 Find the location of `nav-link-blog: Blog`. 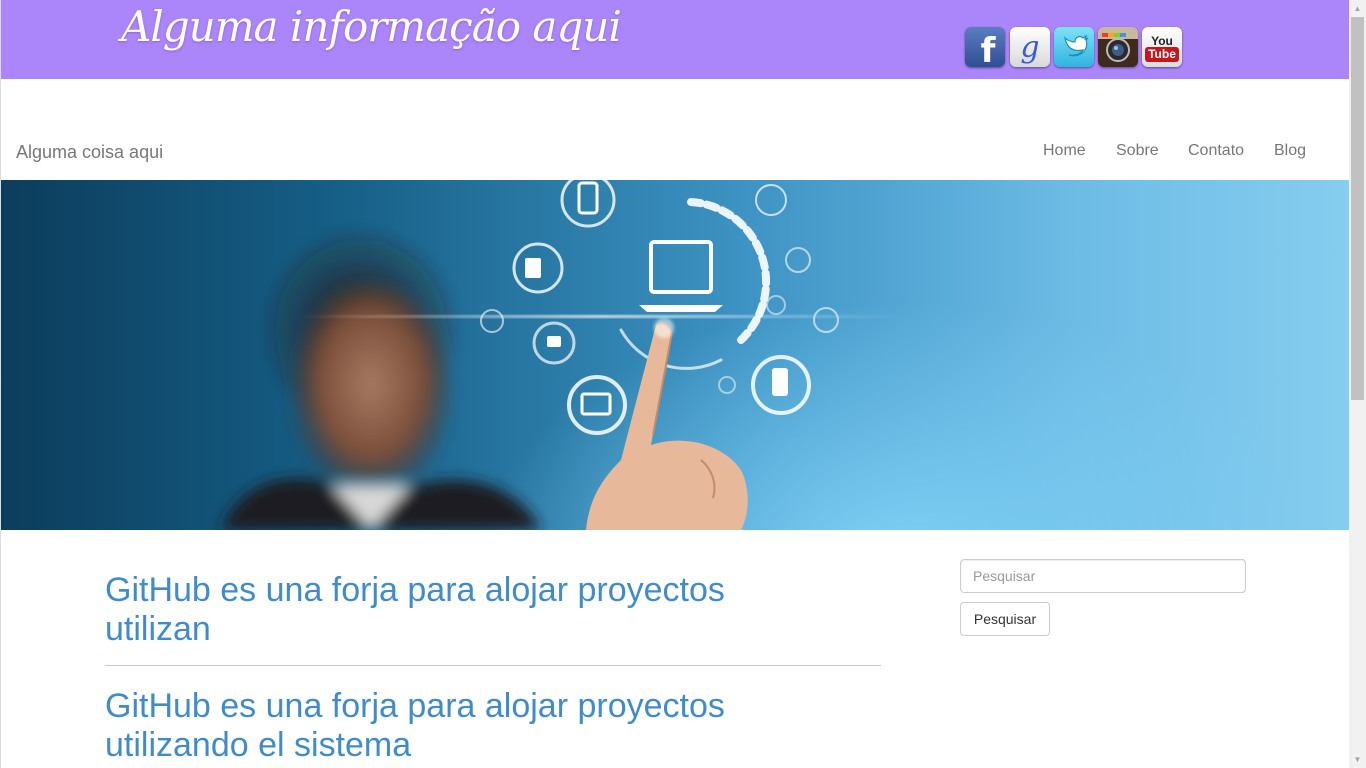

nav-link-blog: Blog is located at coordinates (1290, 151).